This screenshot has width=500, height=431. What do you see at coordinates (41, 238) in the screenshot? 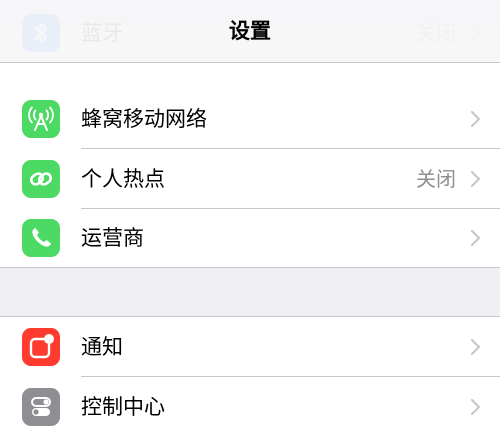
I see `phone-icon` at bounding box center [41, 238].